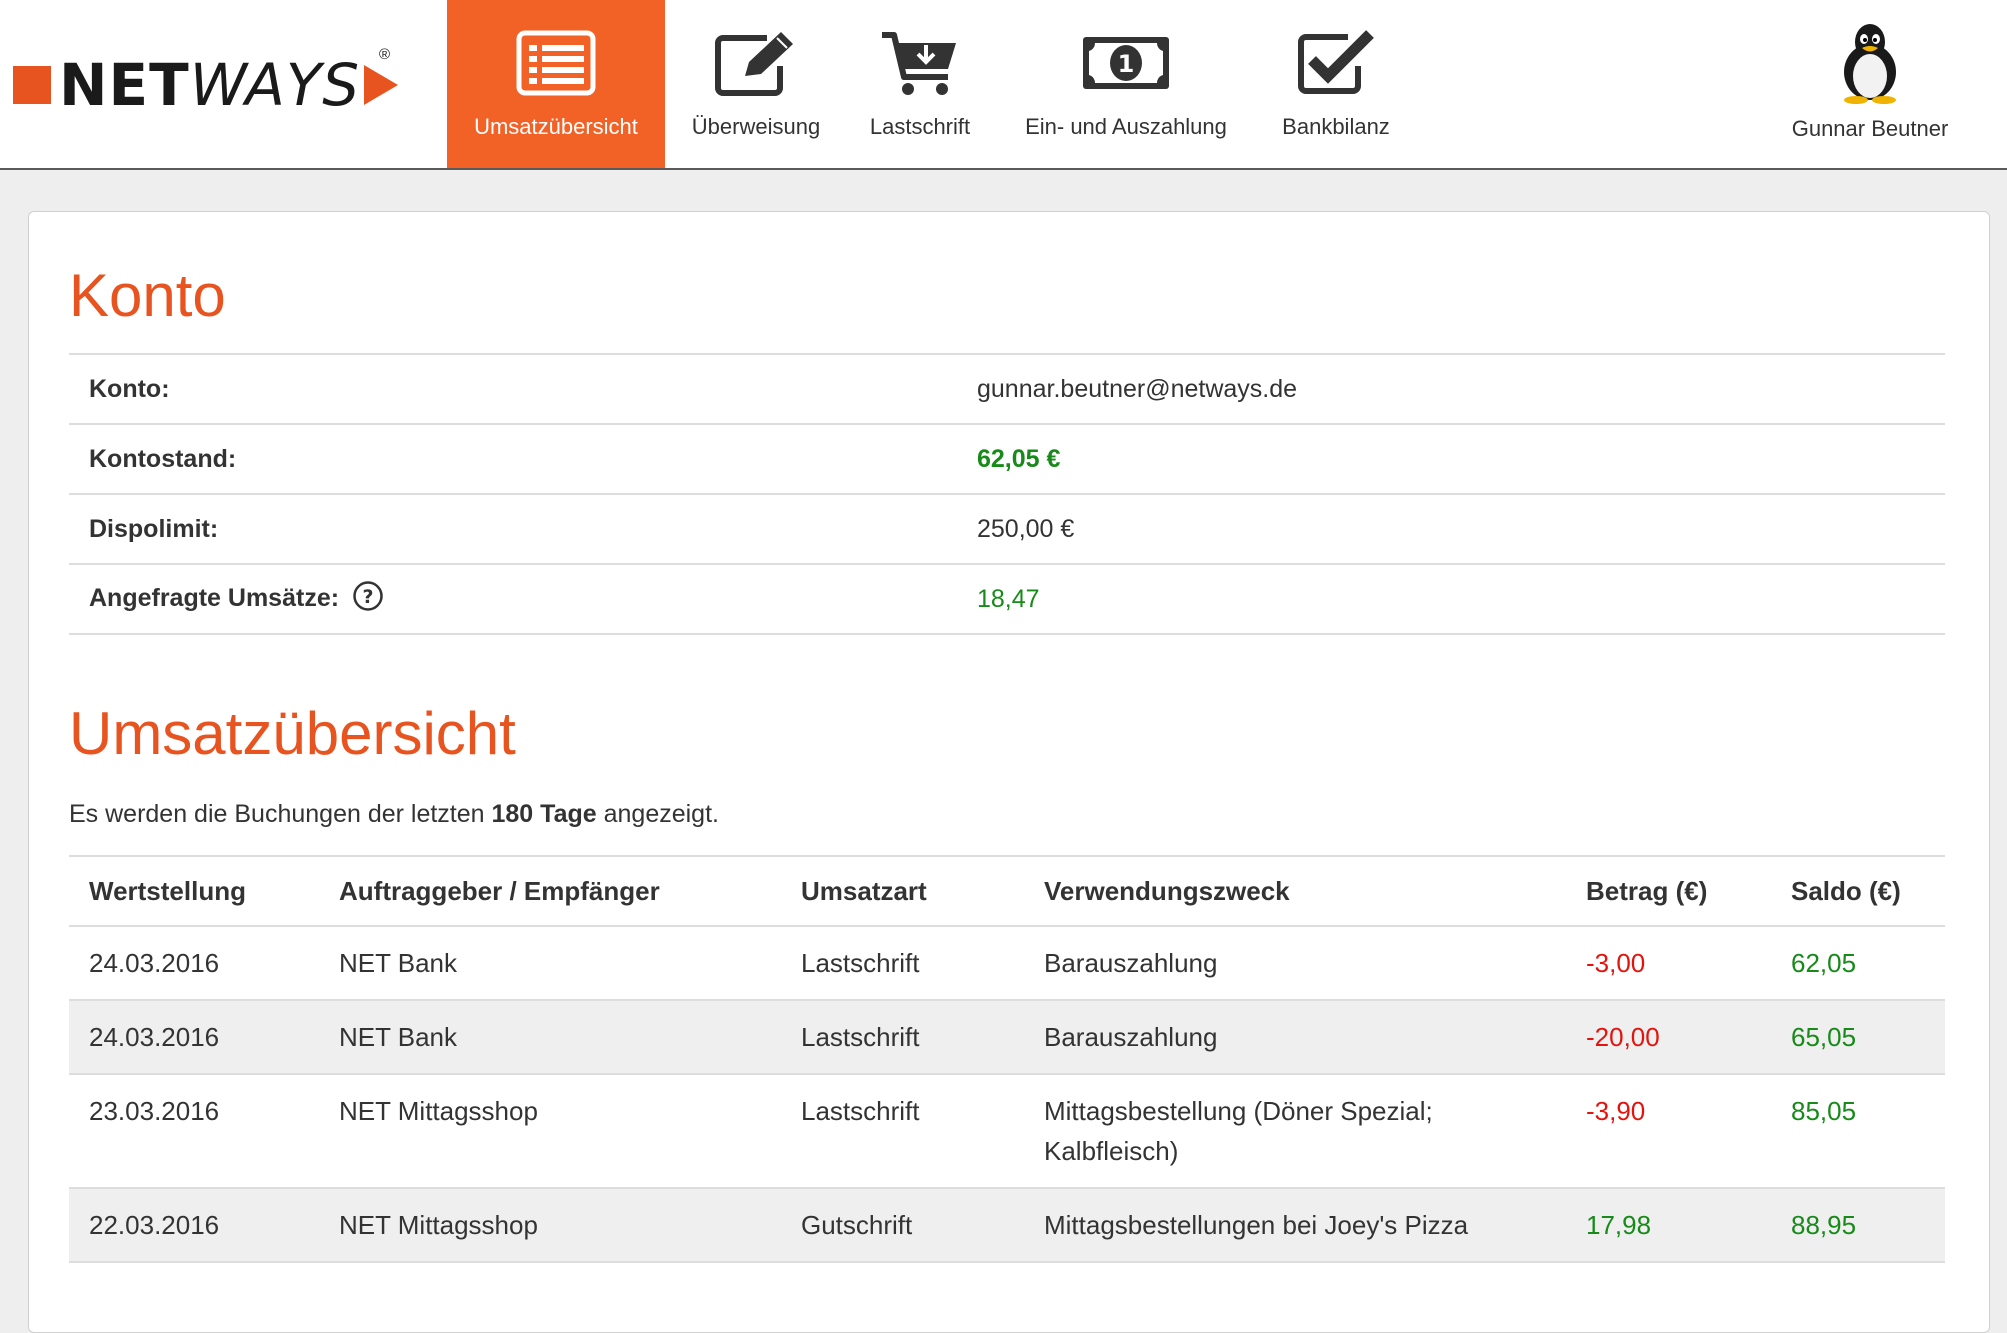 The height and width of the screenshot is (1333, 2007). What do you see at coordinates (210, 85) in the screenshot?
I see `logo-text: NETWAYS` at bounding box center [210, 85].